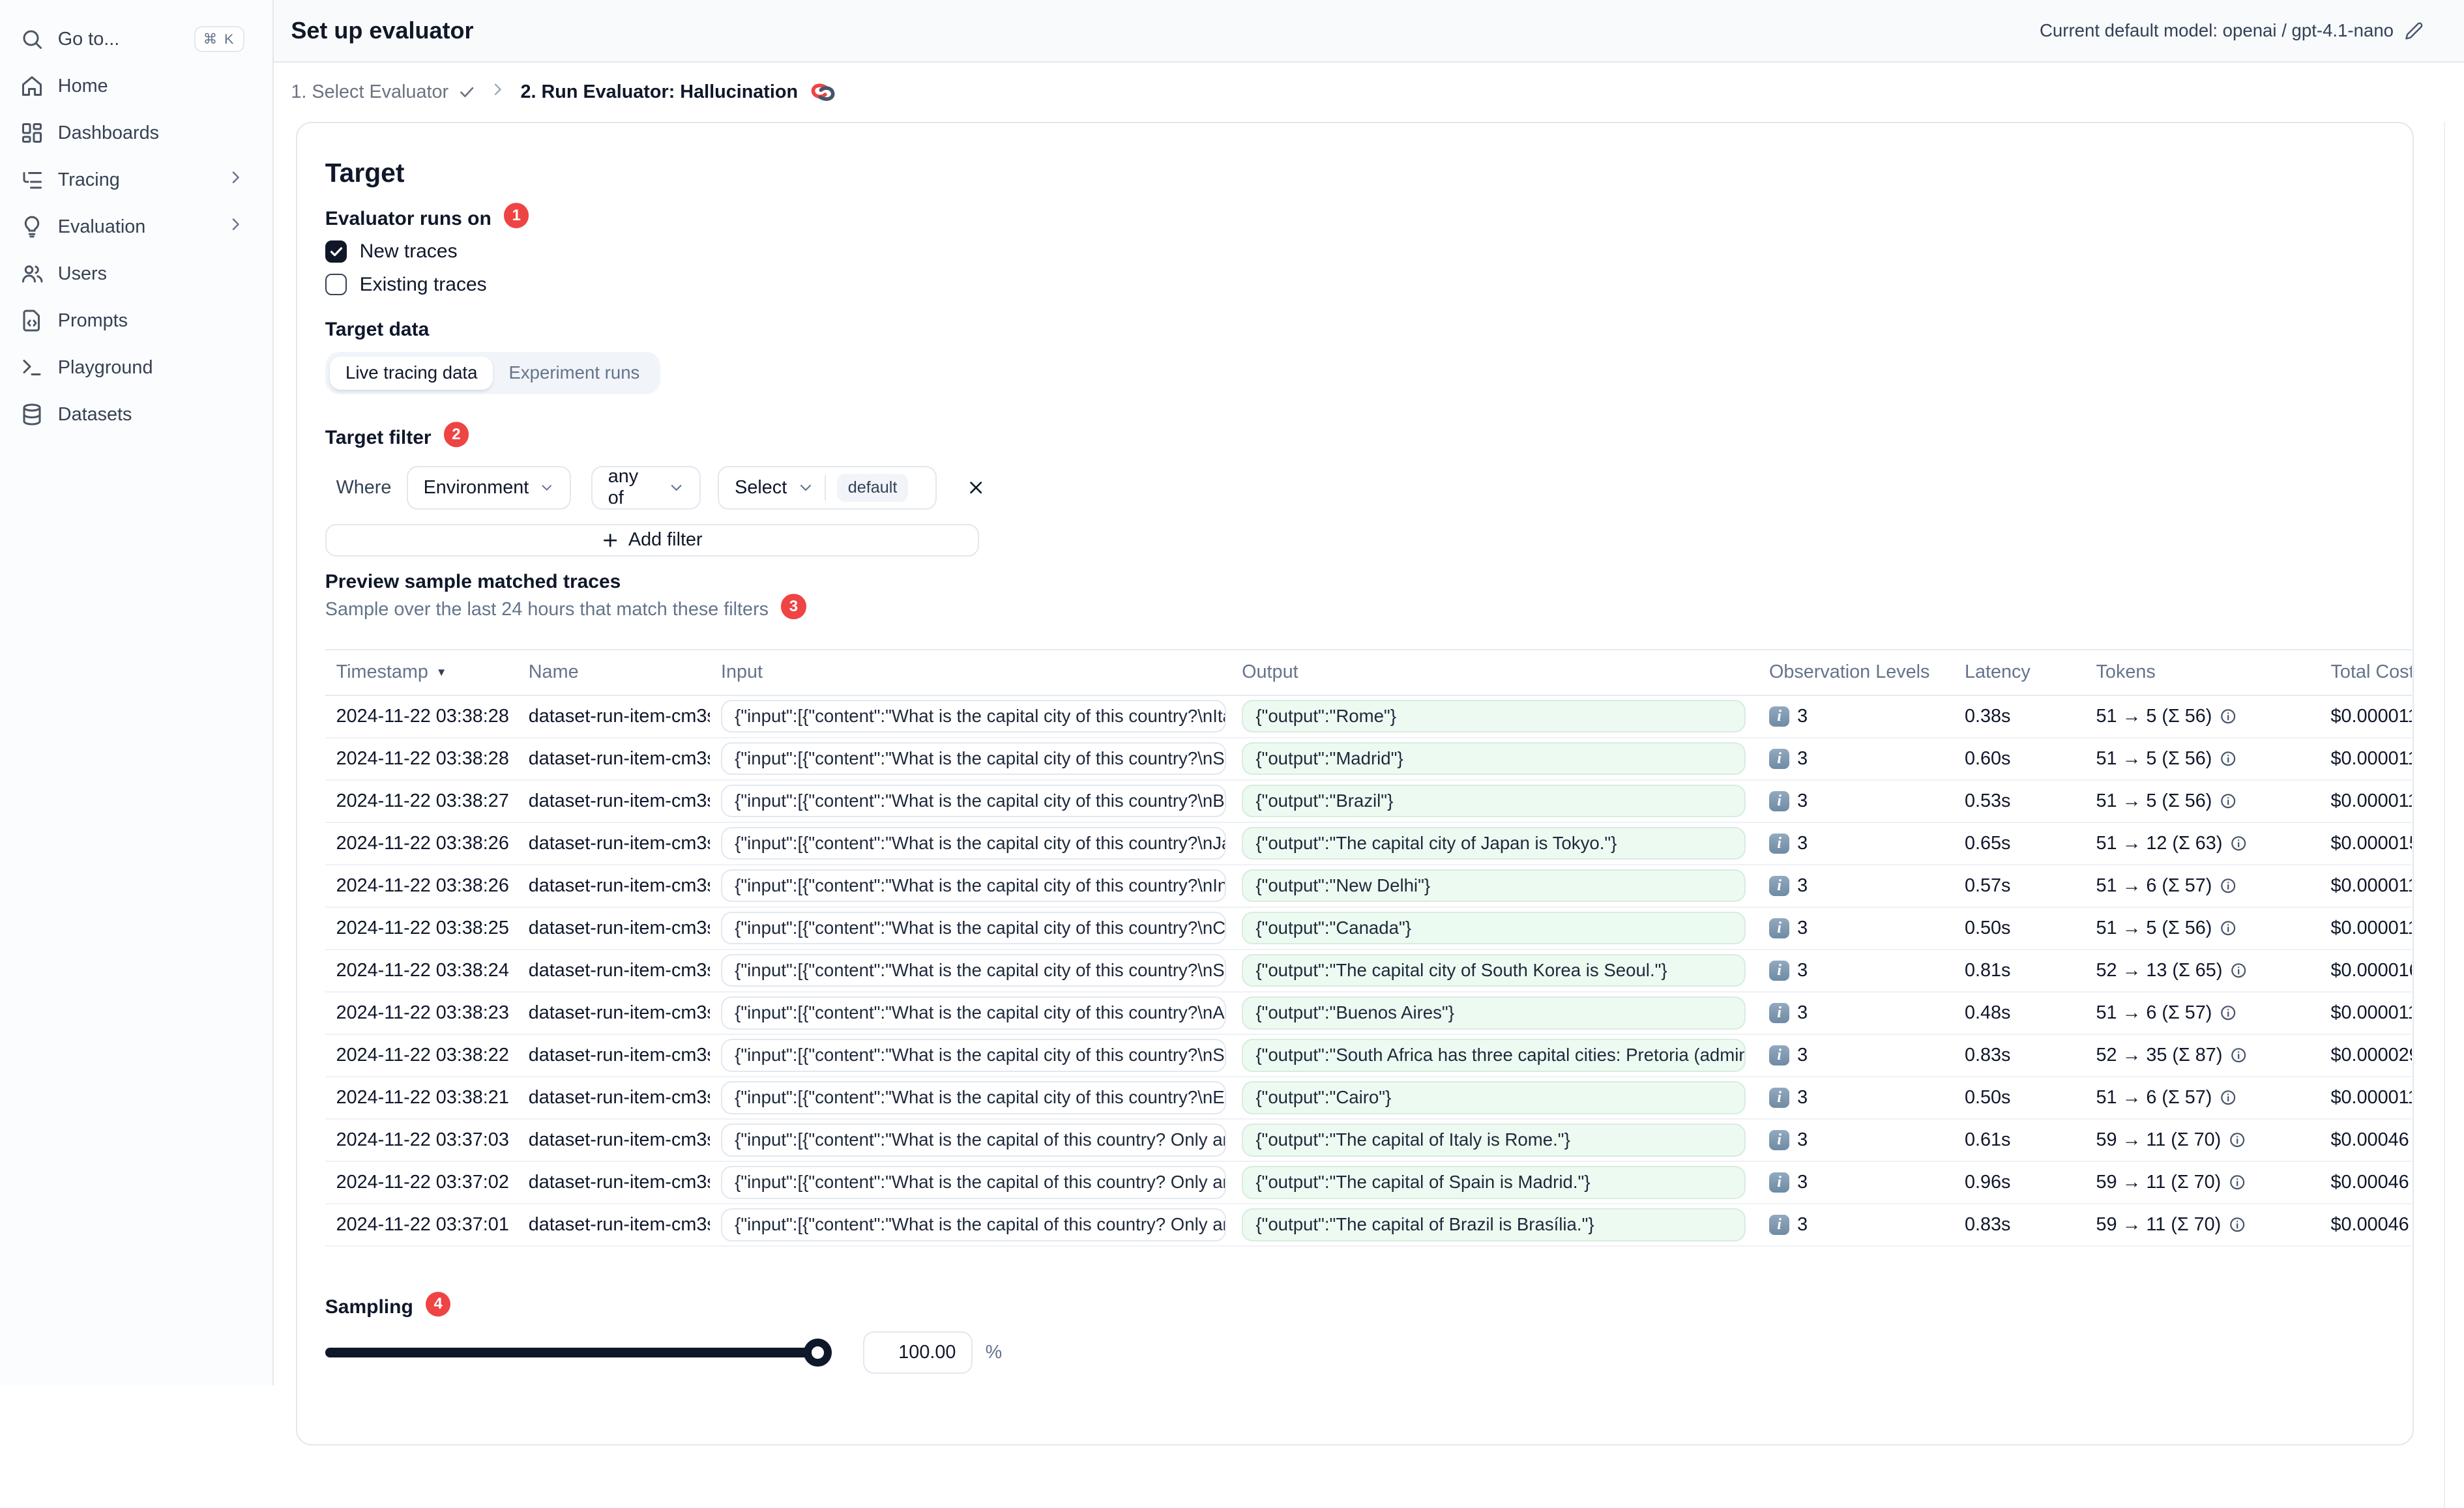 The width and height of the screenshot is (2464, 1508). What do you see at coordinates (136, 227) in the screenshot?
I see `sidebar-item-evaluation: Evaluation` at bounding box center [136, 227].